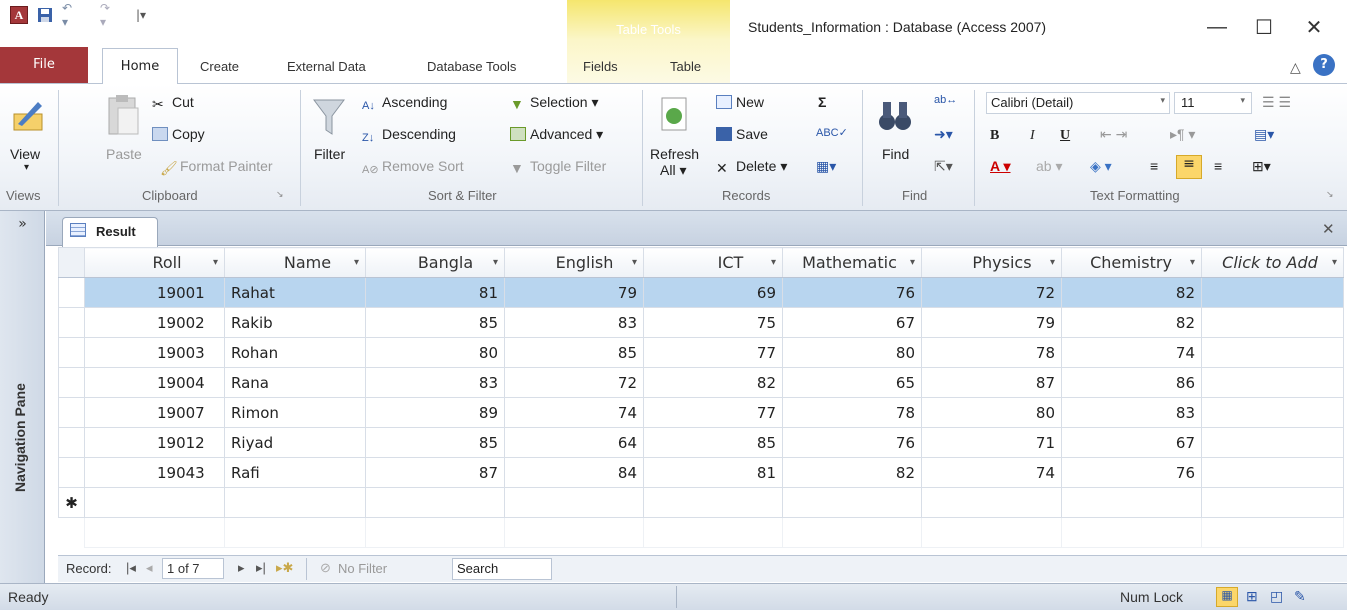 The height and width of the screenshot is (610, 1347). Describe the element at coordinates (435, 412) in the screenshot. I see `table-cell: 89` at that location.